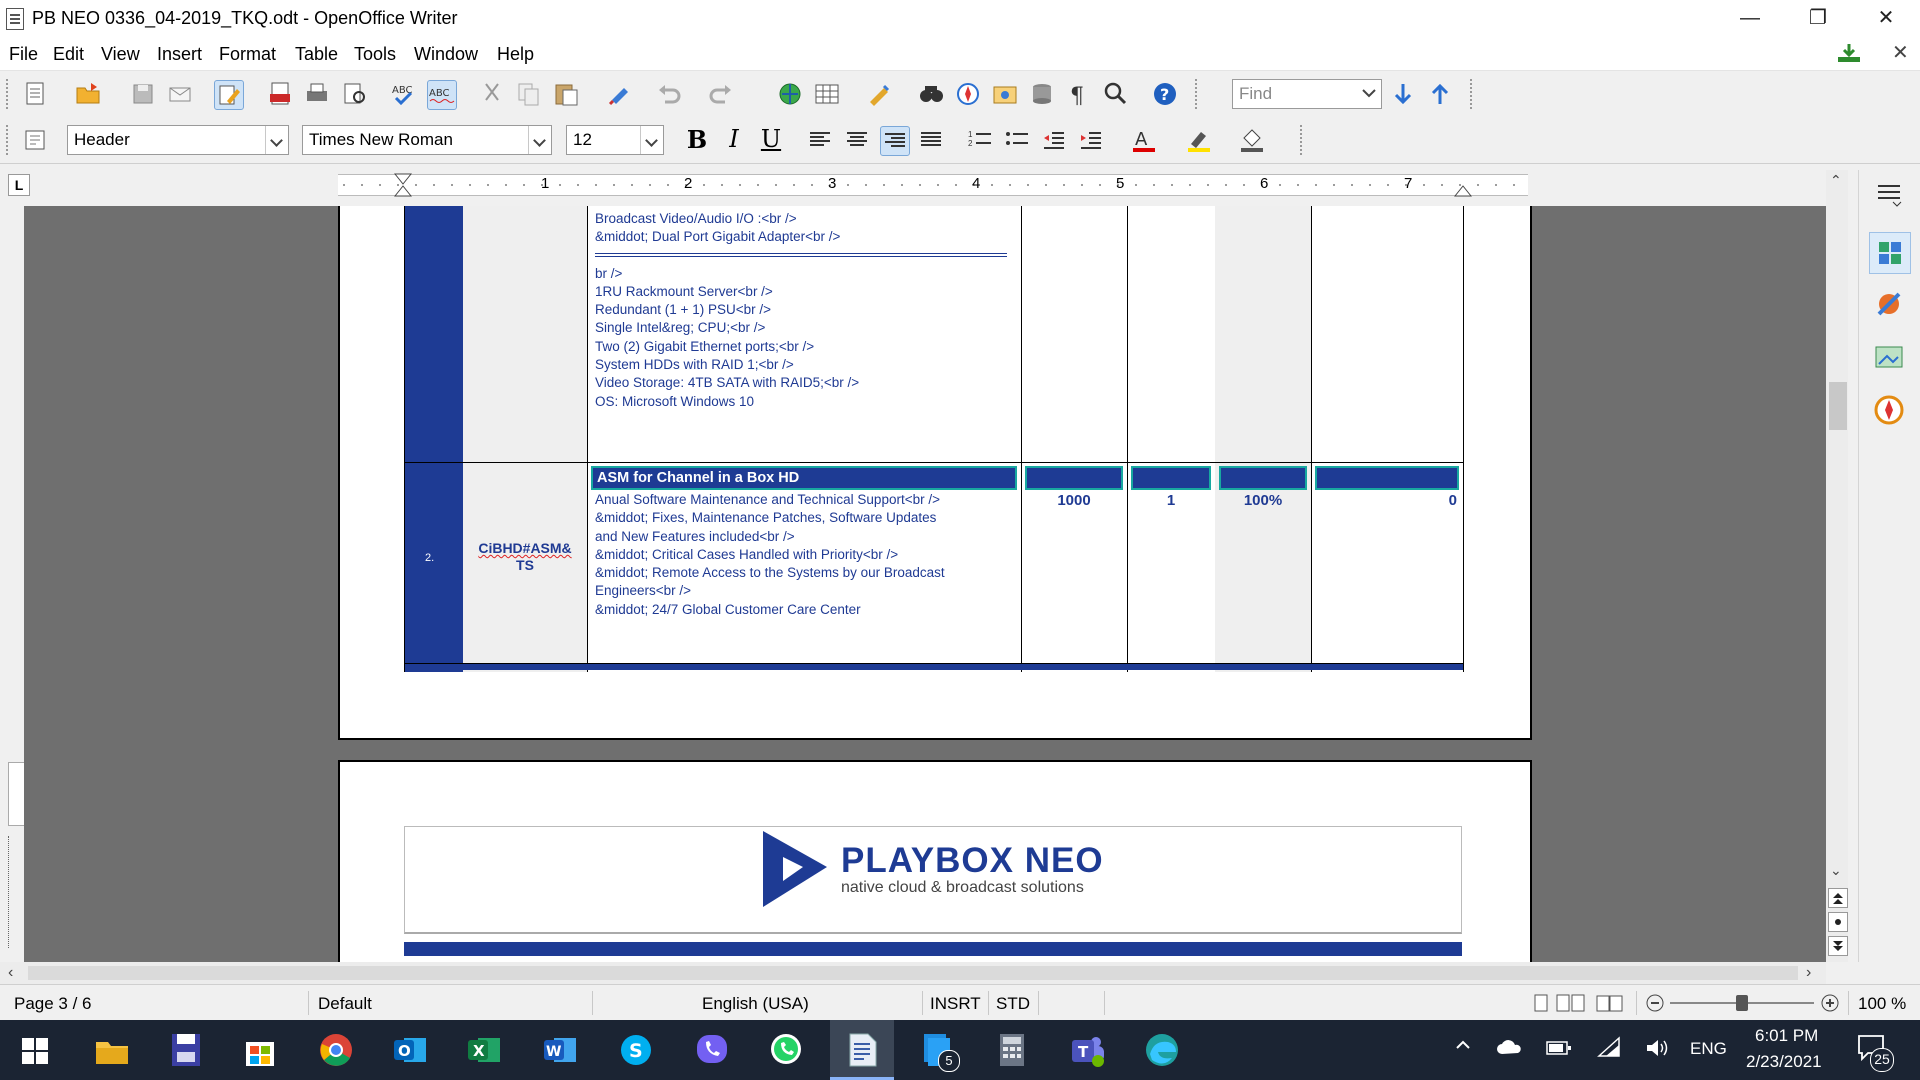  Describe the element at coordinates (1609, 1050) in the screenshot. I see `wifi-icon` at that location.